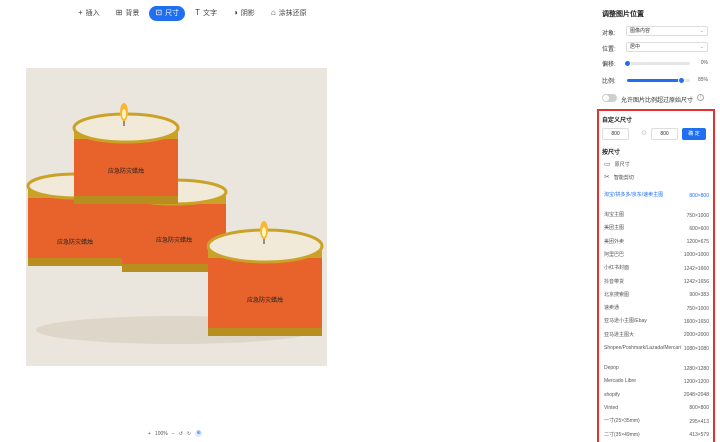 Image resolution: width=720 pixels, height=442 pixels. I want to click on scale-slider-handle, so click(681, 80).